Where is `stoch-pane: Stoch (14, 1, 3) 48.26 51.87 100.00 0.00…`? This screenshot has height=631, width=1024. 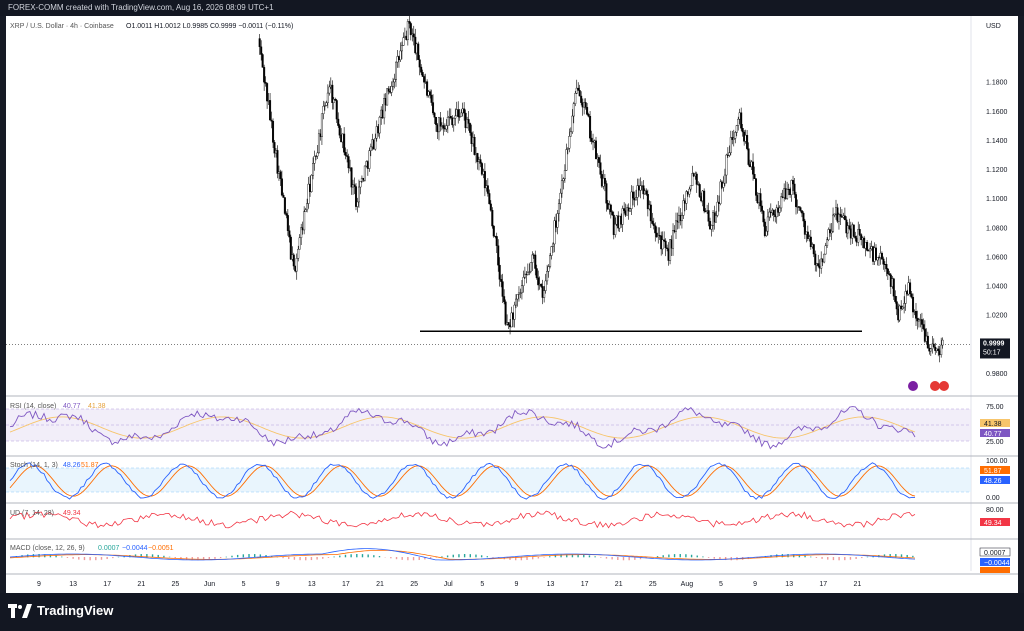 stoch-pane: Stoch (14, 1, 3) 48.26 51.87 100.00 0.00… is located at coordinates (508, 480).